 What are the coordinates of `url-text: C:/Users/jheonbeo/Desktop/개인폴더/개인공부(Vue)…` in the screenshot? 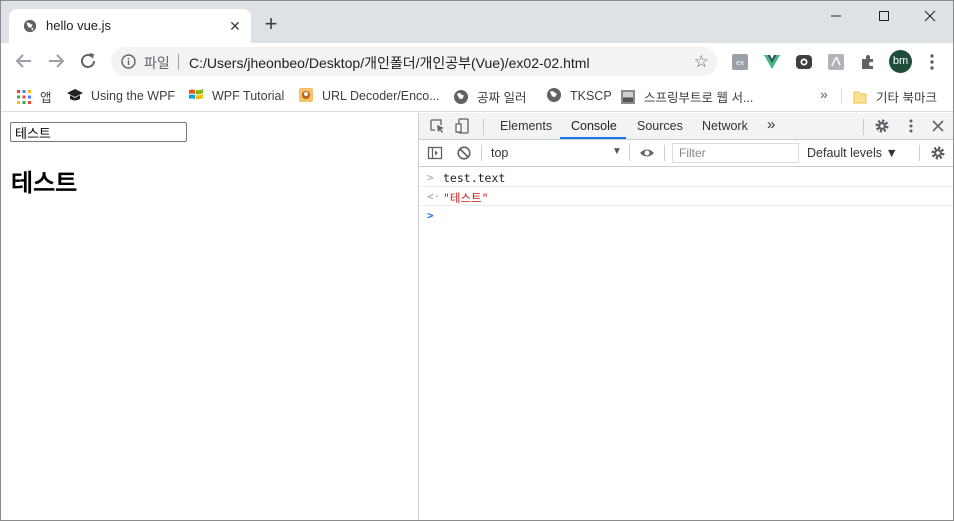 It's located at (389, 63).